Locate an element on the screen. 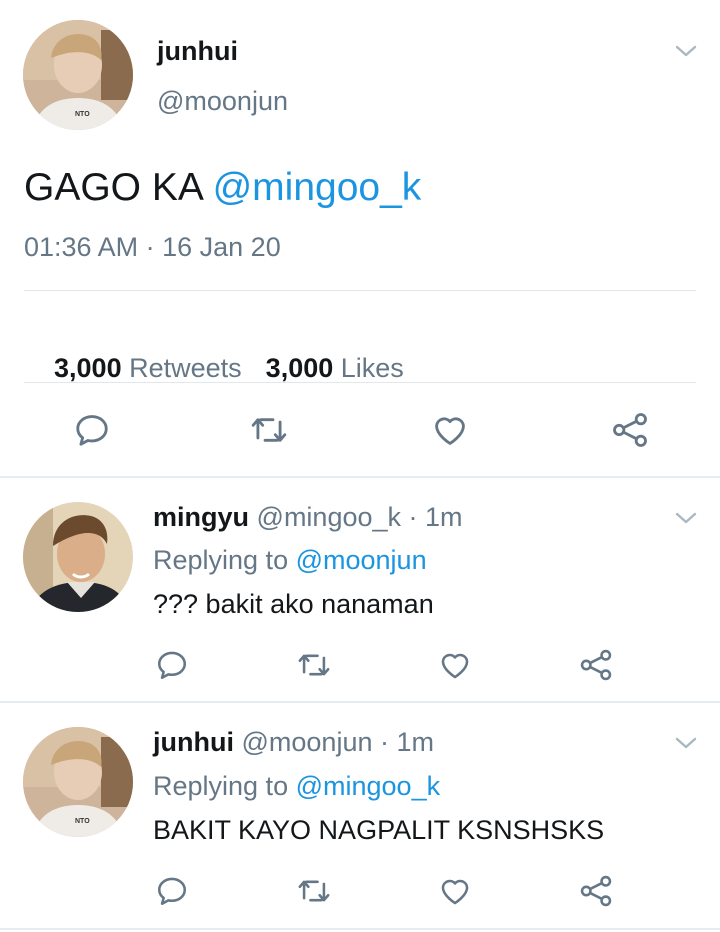 The height and width of the screenshot is (932, 720). replying-to: Replying to @moonjun is located at coordinates (290, 560).